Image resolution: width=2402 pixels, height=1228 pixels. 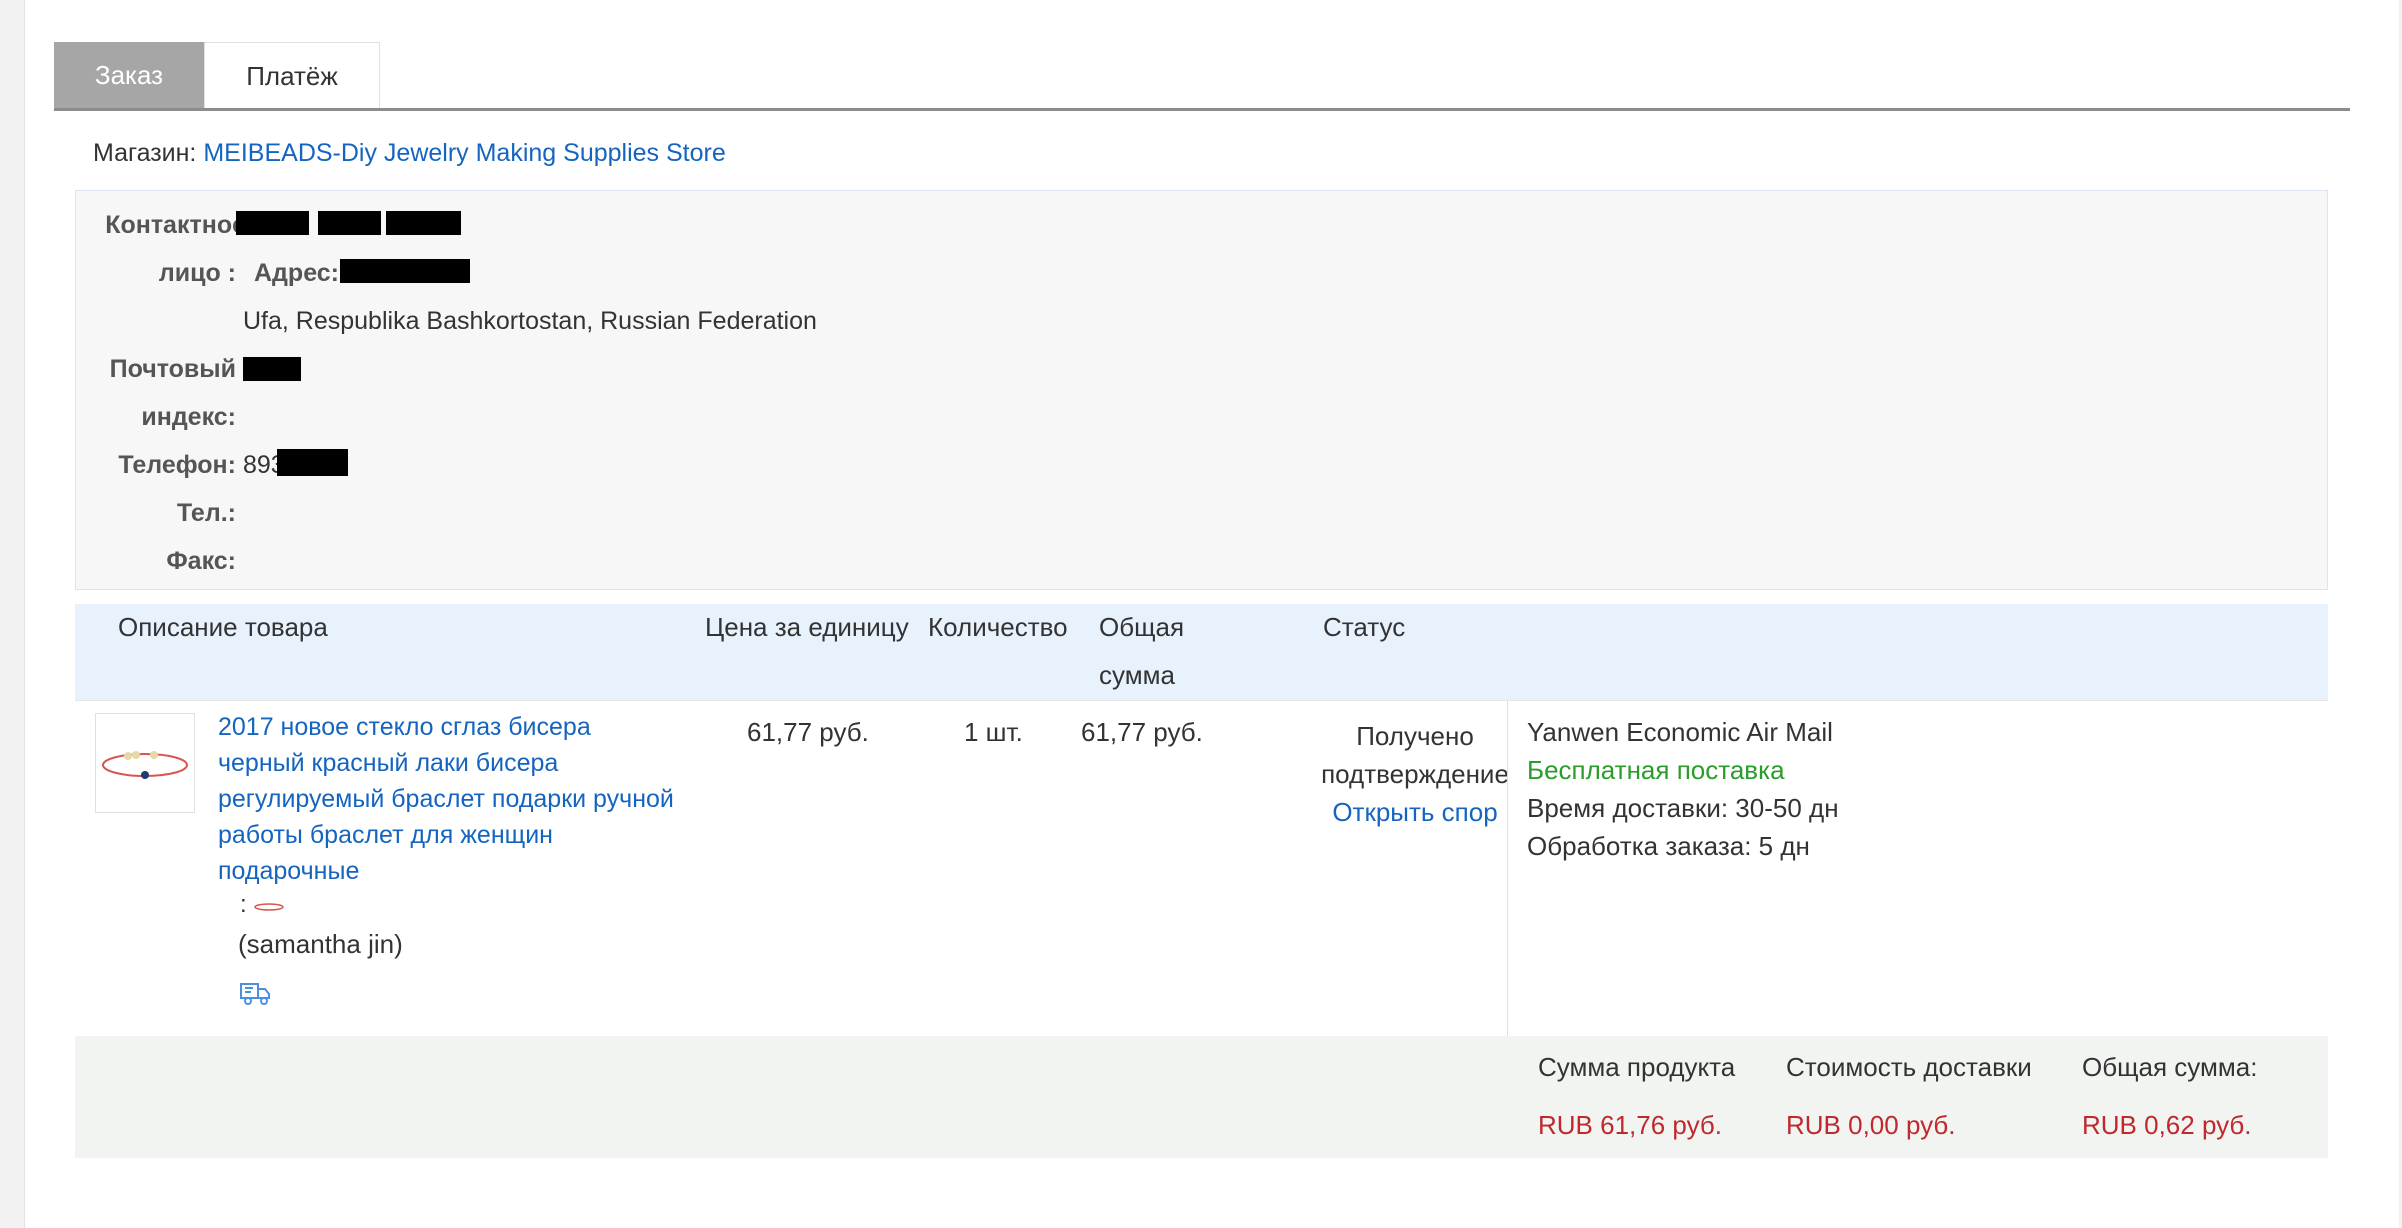 What do you see at coordinates (405, 271) in the screenshot?
I see `redacted-address` at bounding box center [405, 271].